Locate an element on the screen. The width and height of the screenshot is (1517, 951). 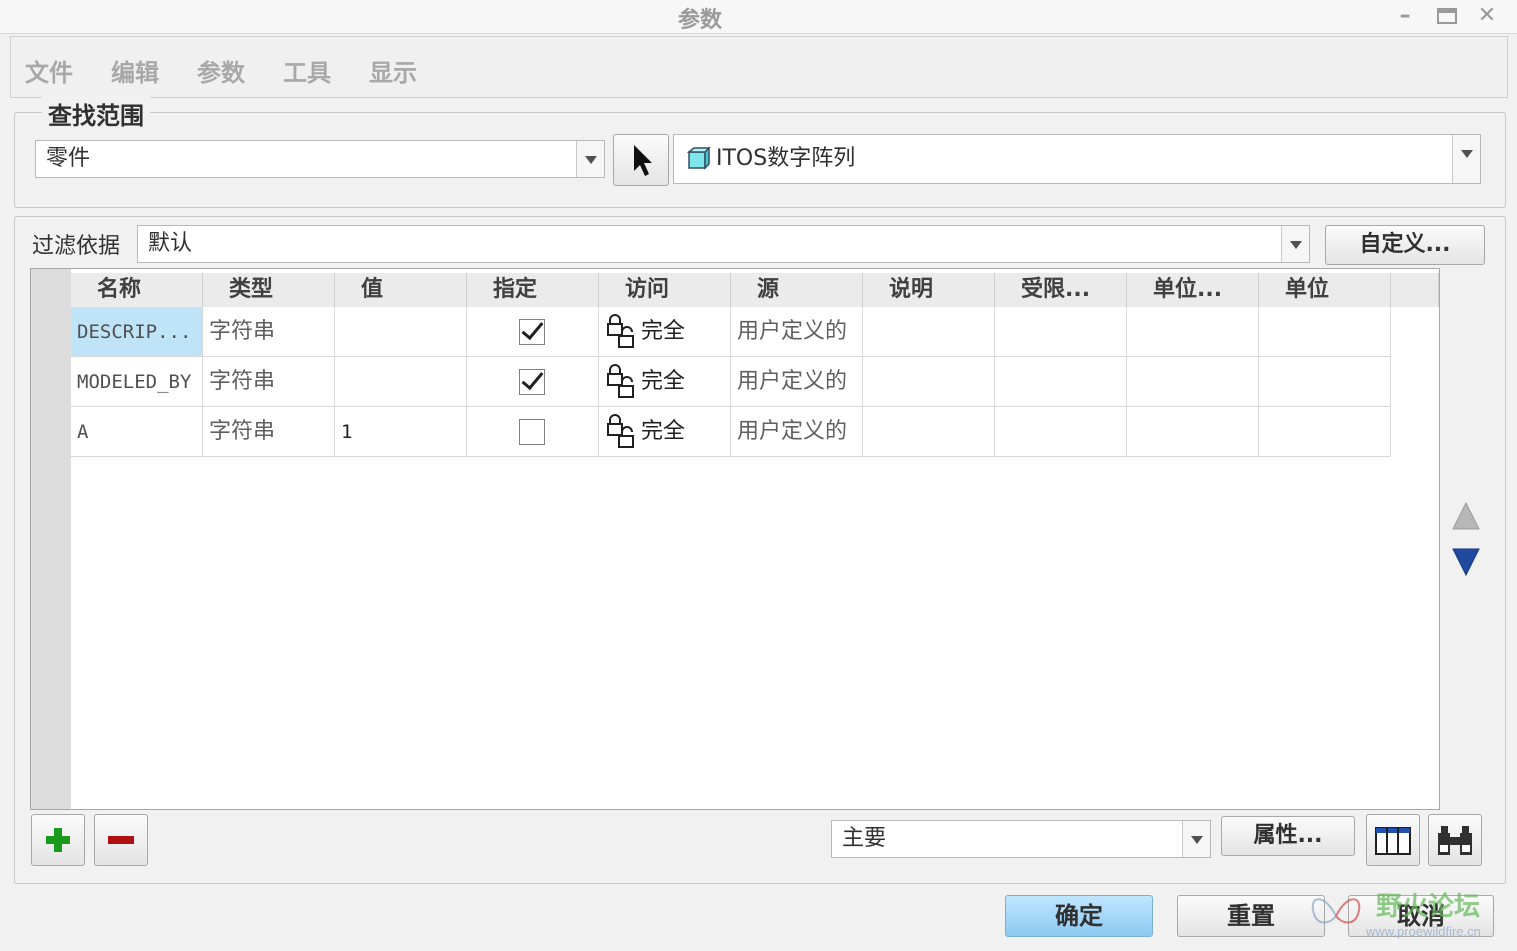
view-select: 主要 is located at coordinates (1021, 839).